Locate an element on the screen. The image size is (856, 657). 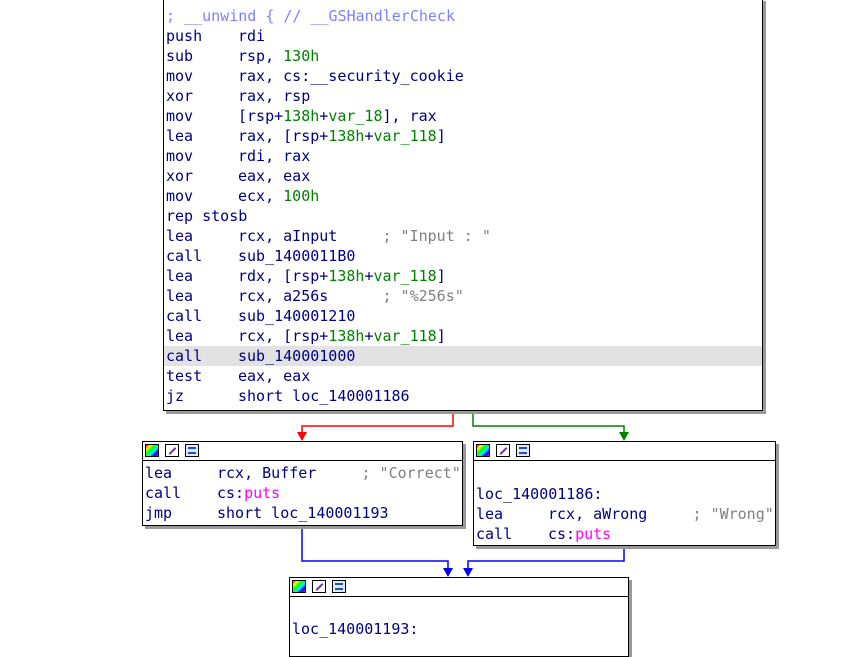
asm-line-highlighted: call sub_140001000 is located at coordinates (463, 356).